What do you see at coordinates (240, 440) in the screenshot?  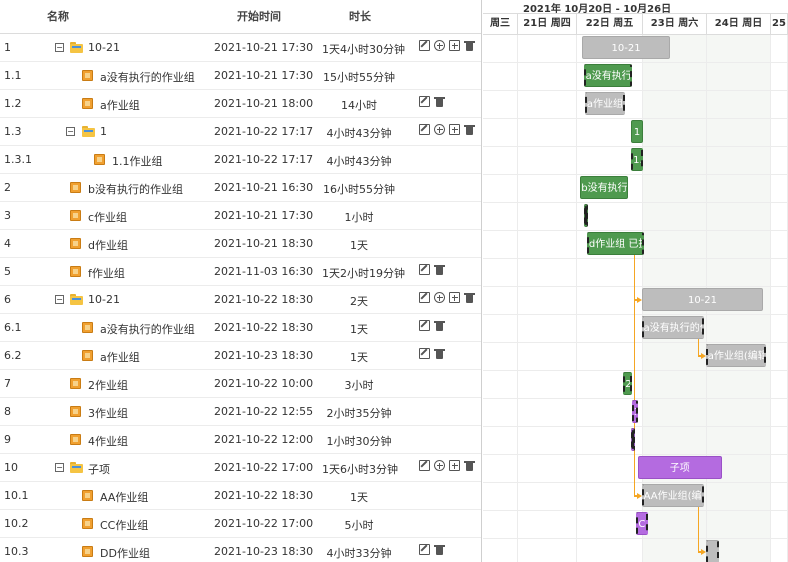 I see `task-row: 9 4作业组 2021-10-22 12:00 1小时30分钟` at bounding box center [240, 440].